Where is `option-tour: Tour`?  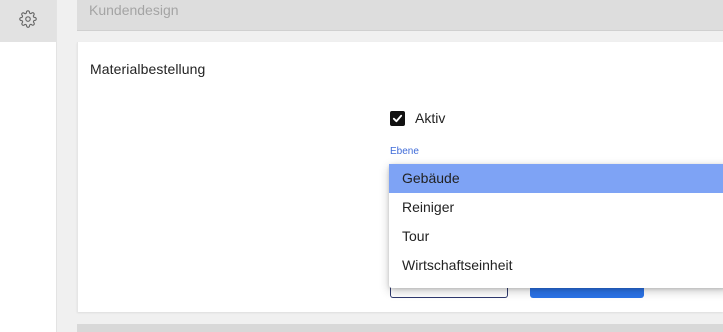 option-tour: Tour is located at coordinates (556, 236).